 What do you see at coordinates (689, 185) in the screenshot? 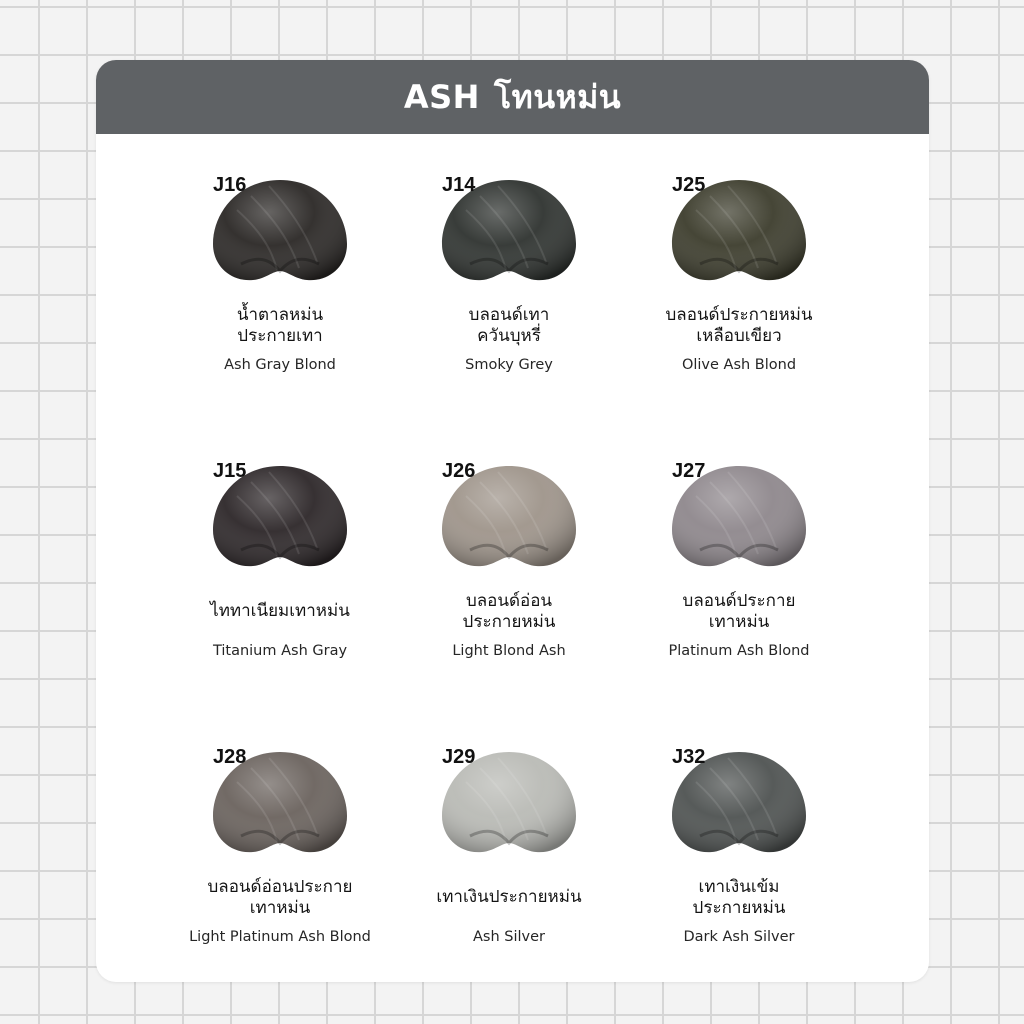
I see `swatch-code: J25` at bounding box center [689, 185].